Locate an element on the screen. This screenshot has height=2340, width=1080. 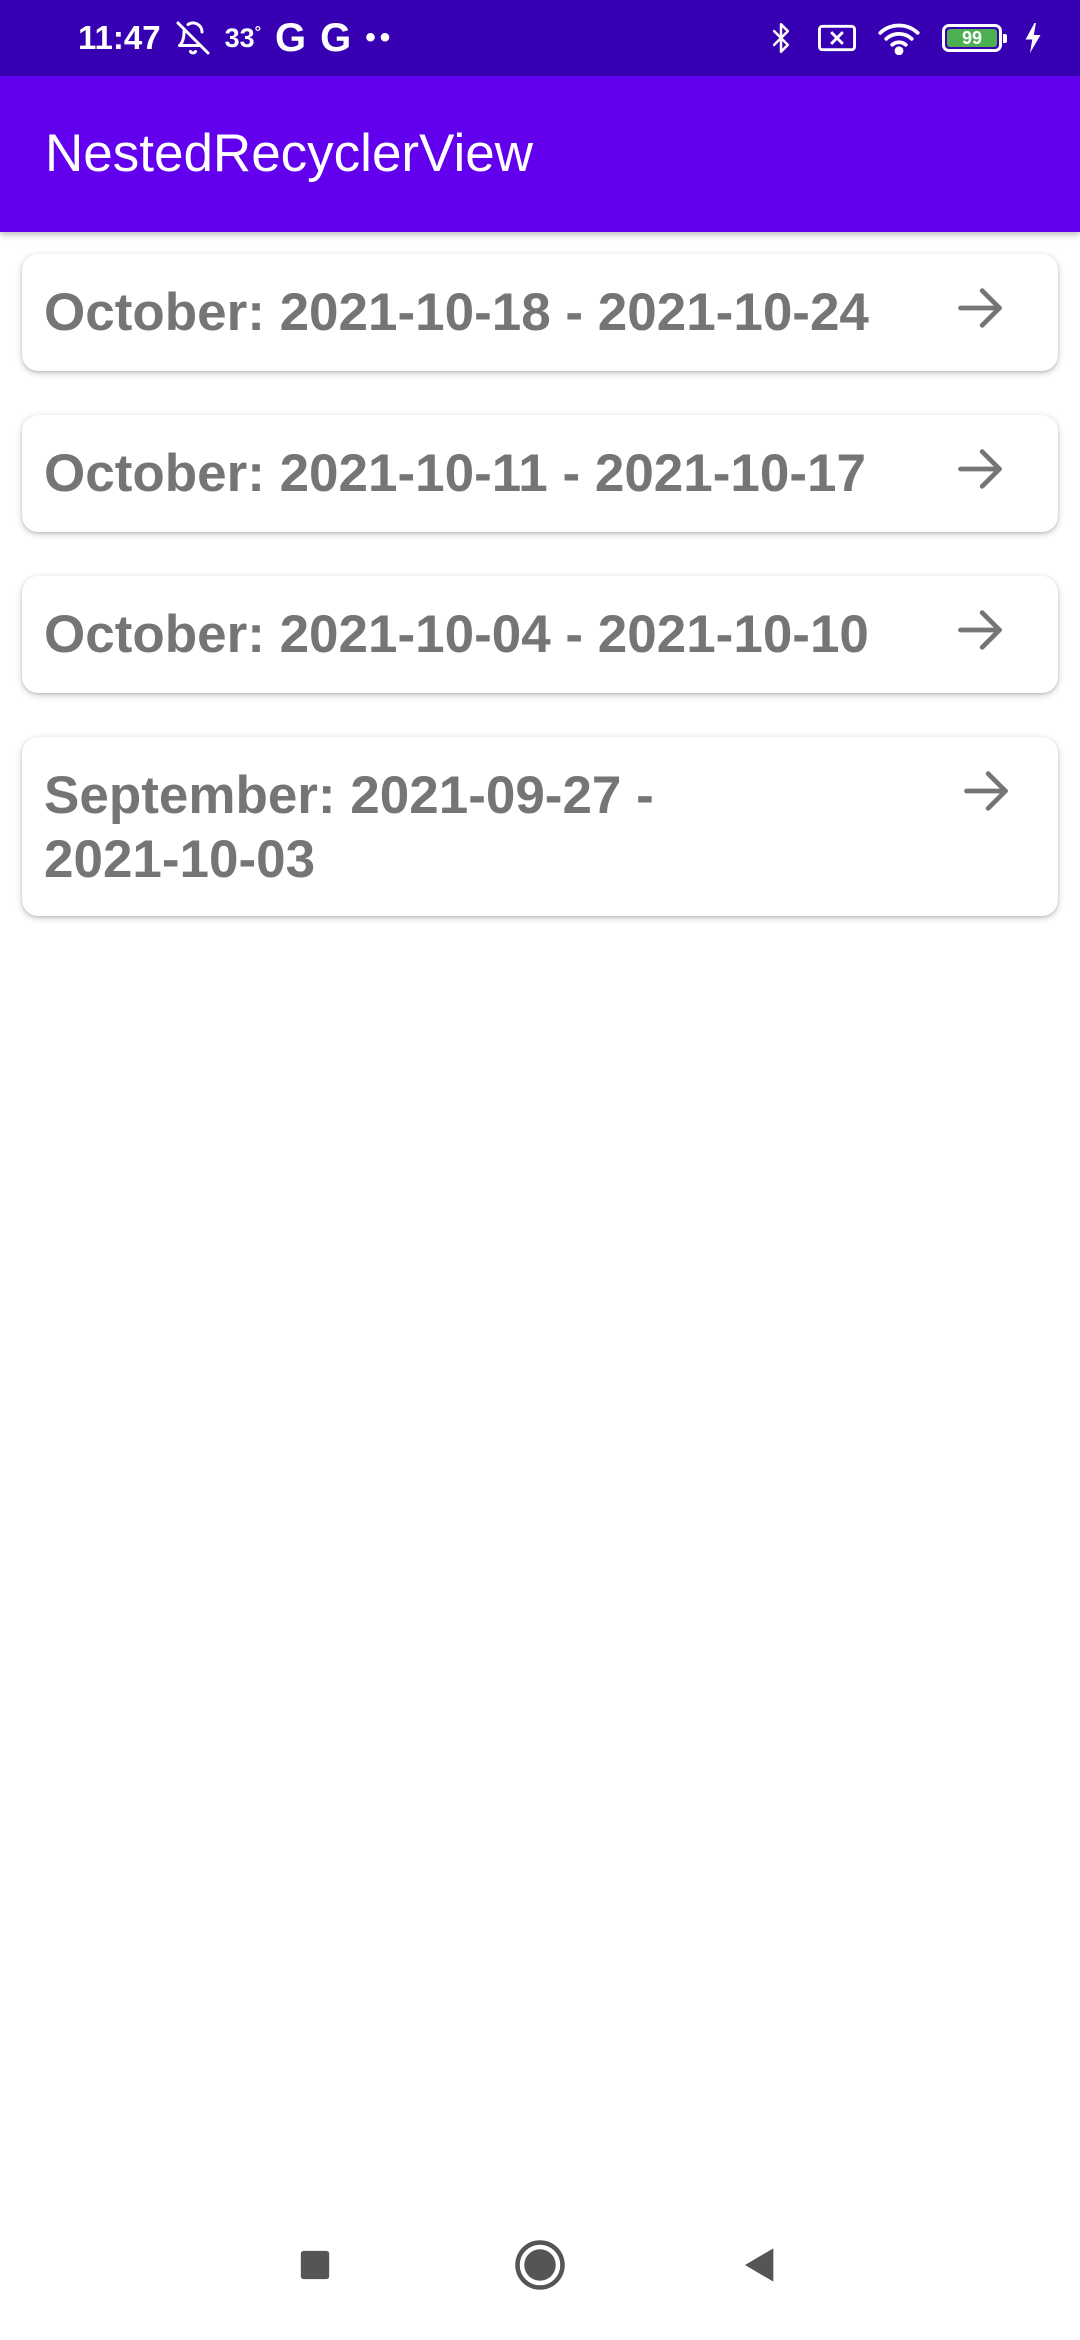
more-notifications-dots: •• is located at coordinates (380, 37).